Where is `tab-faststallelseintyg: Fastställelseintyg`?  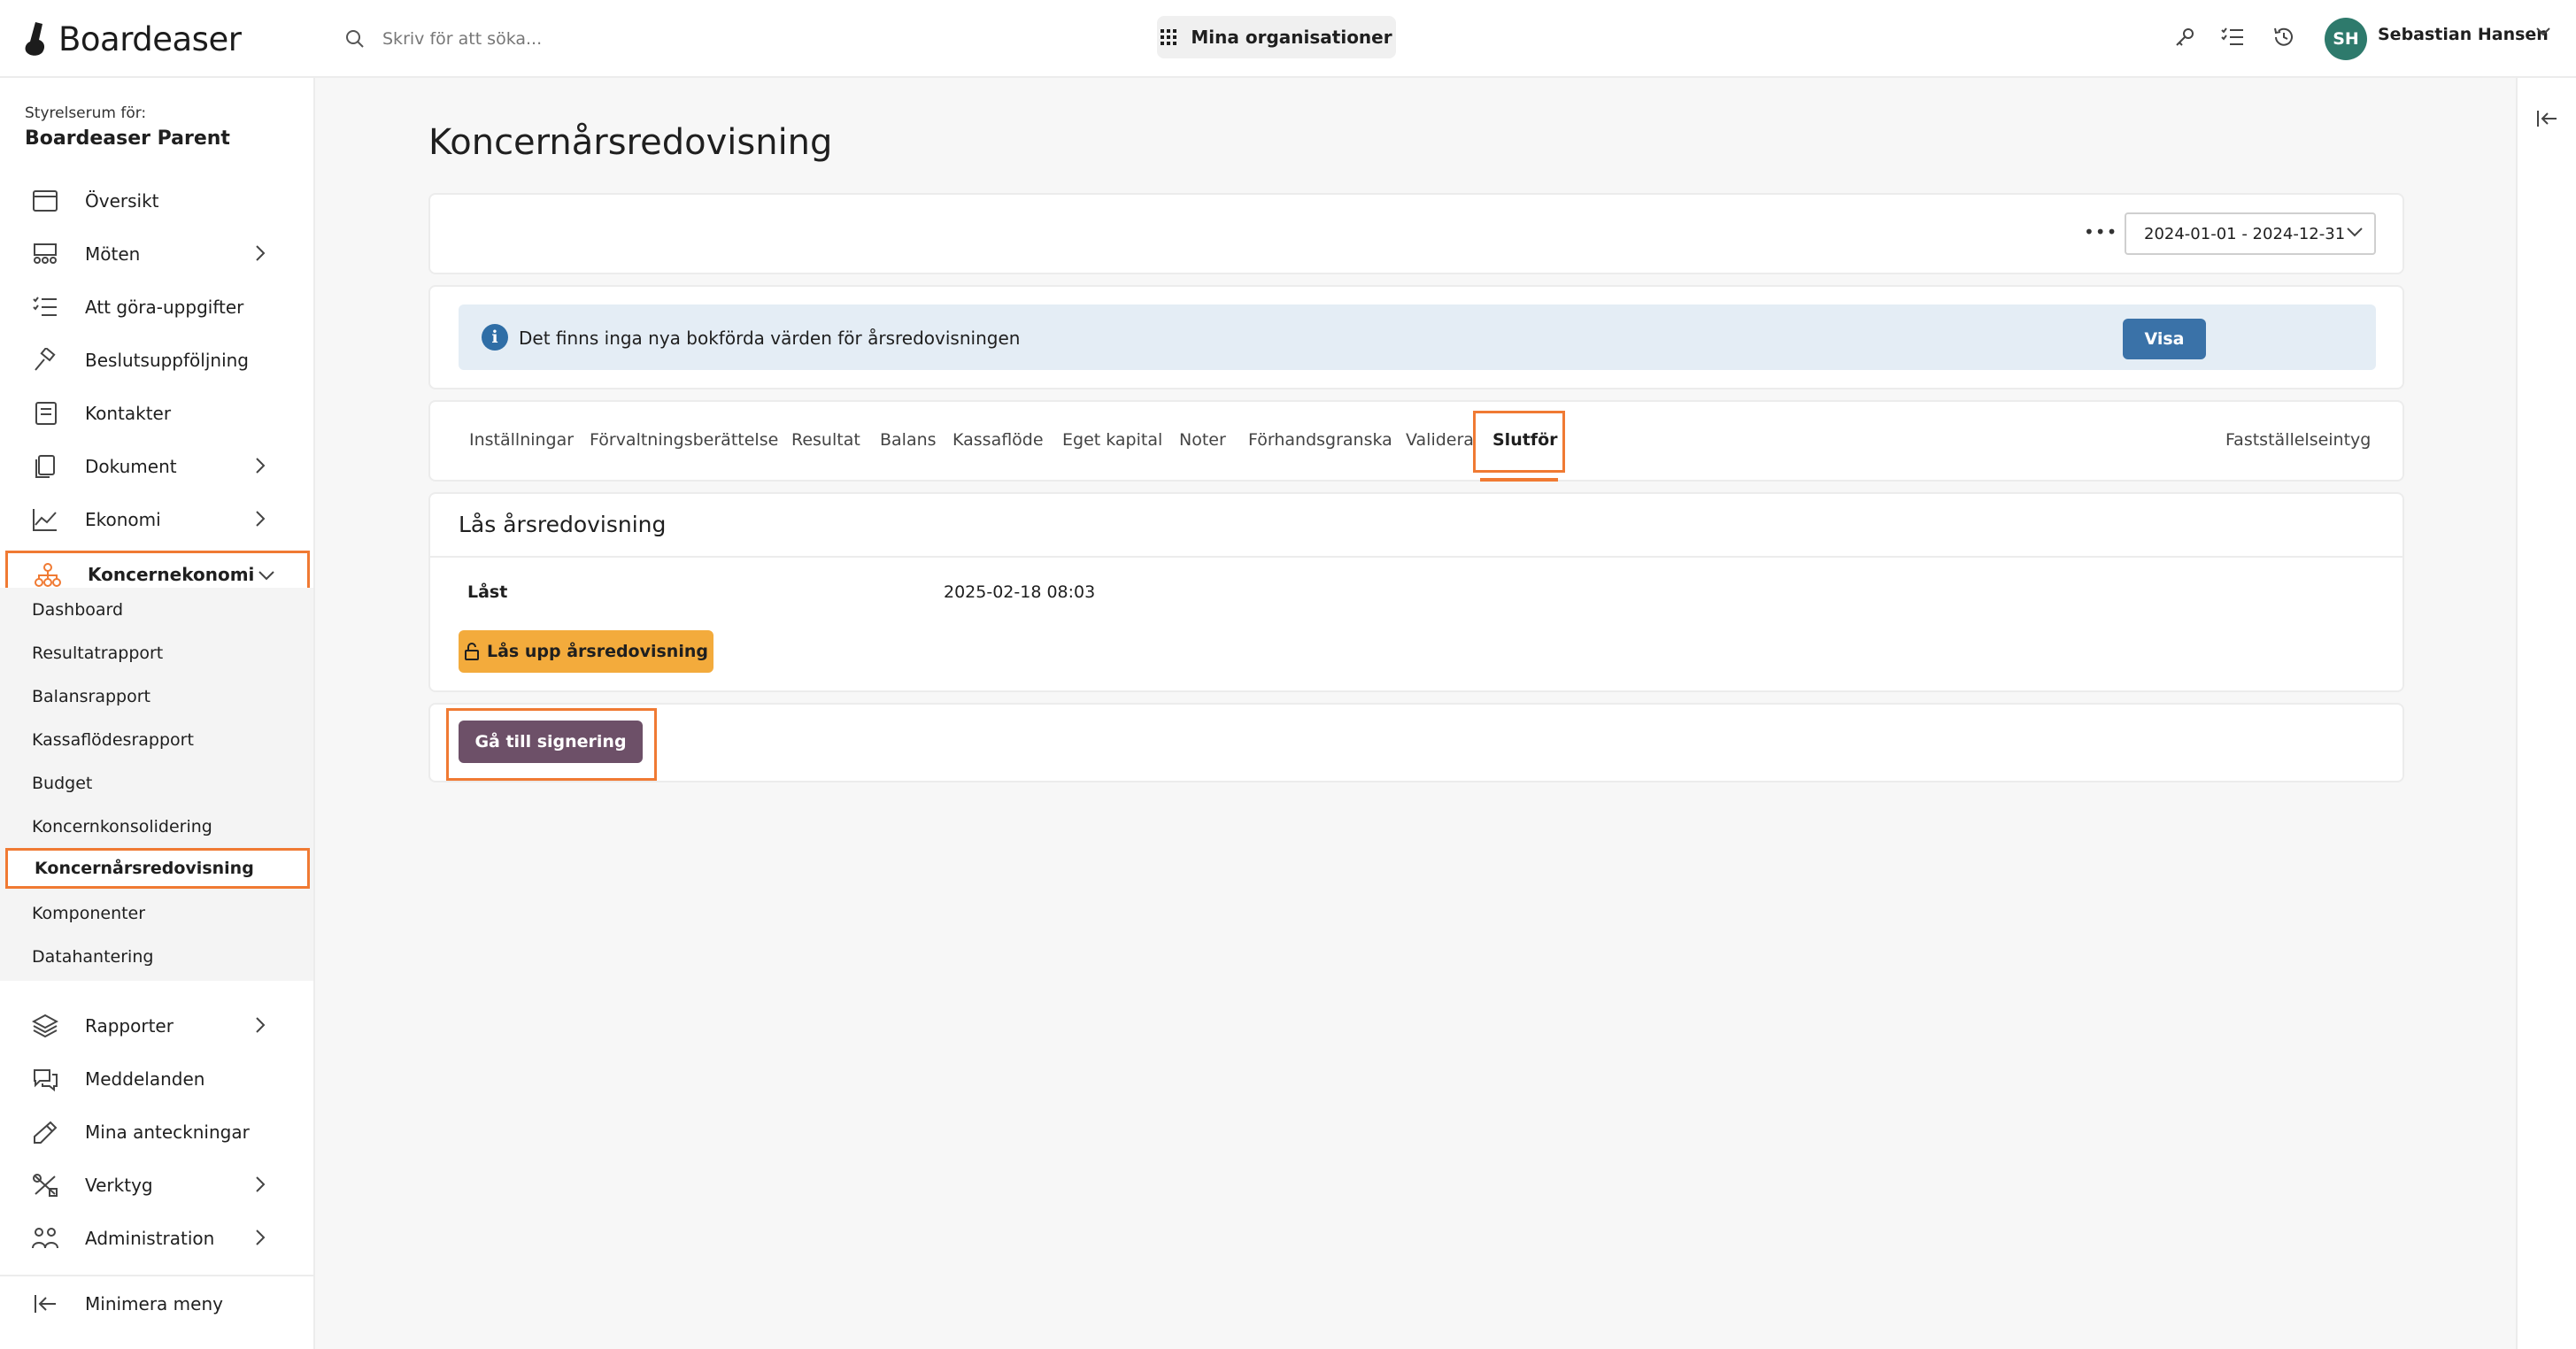
tab-faststallelseintyg: Fastställelseintyg is located at coordinates (2298, 440).